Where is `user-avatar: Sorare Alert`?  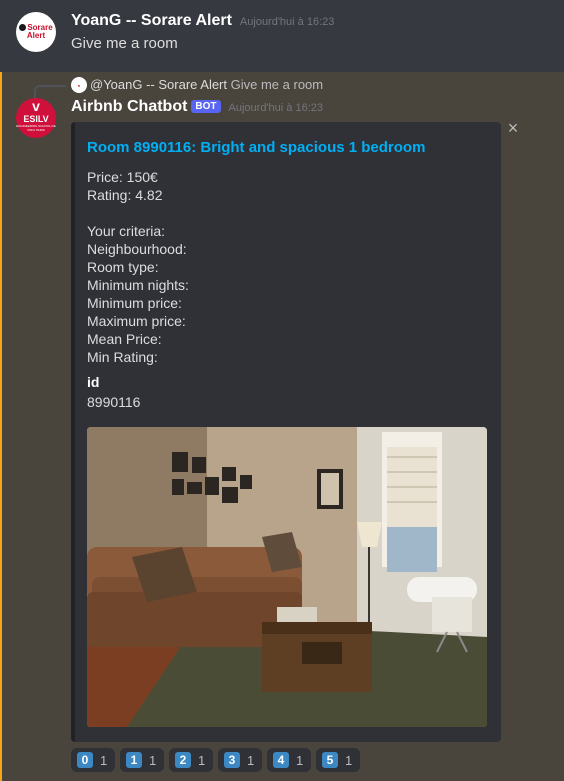 user-avatar: Sorare Alert is located at coordinates (36, 32).